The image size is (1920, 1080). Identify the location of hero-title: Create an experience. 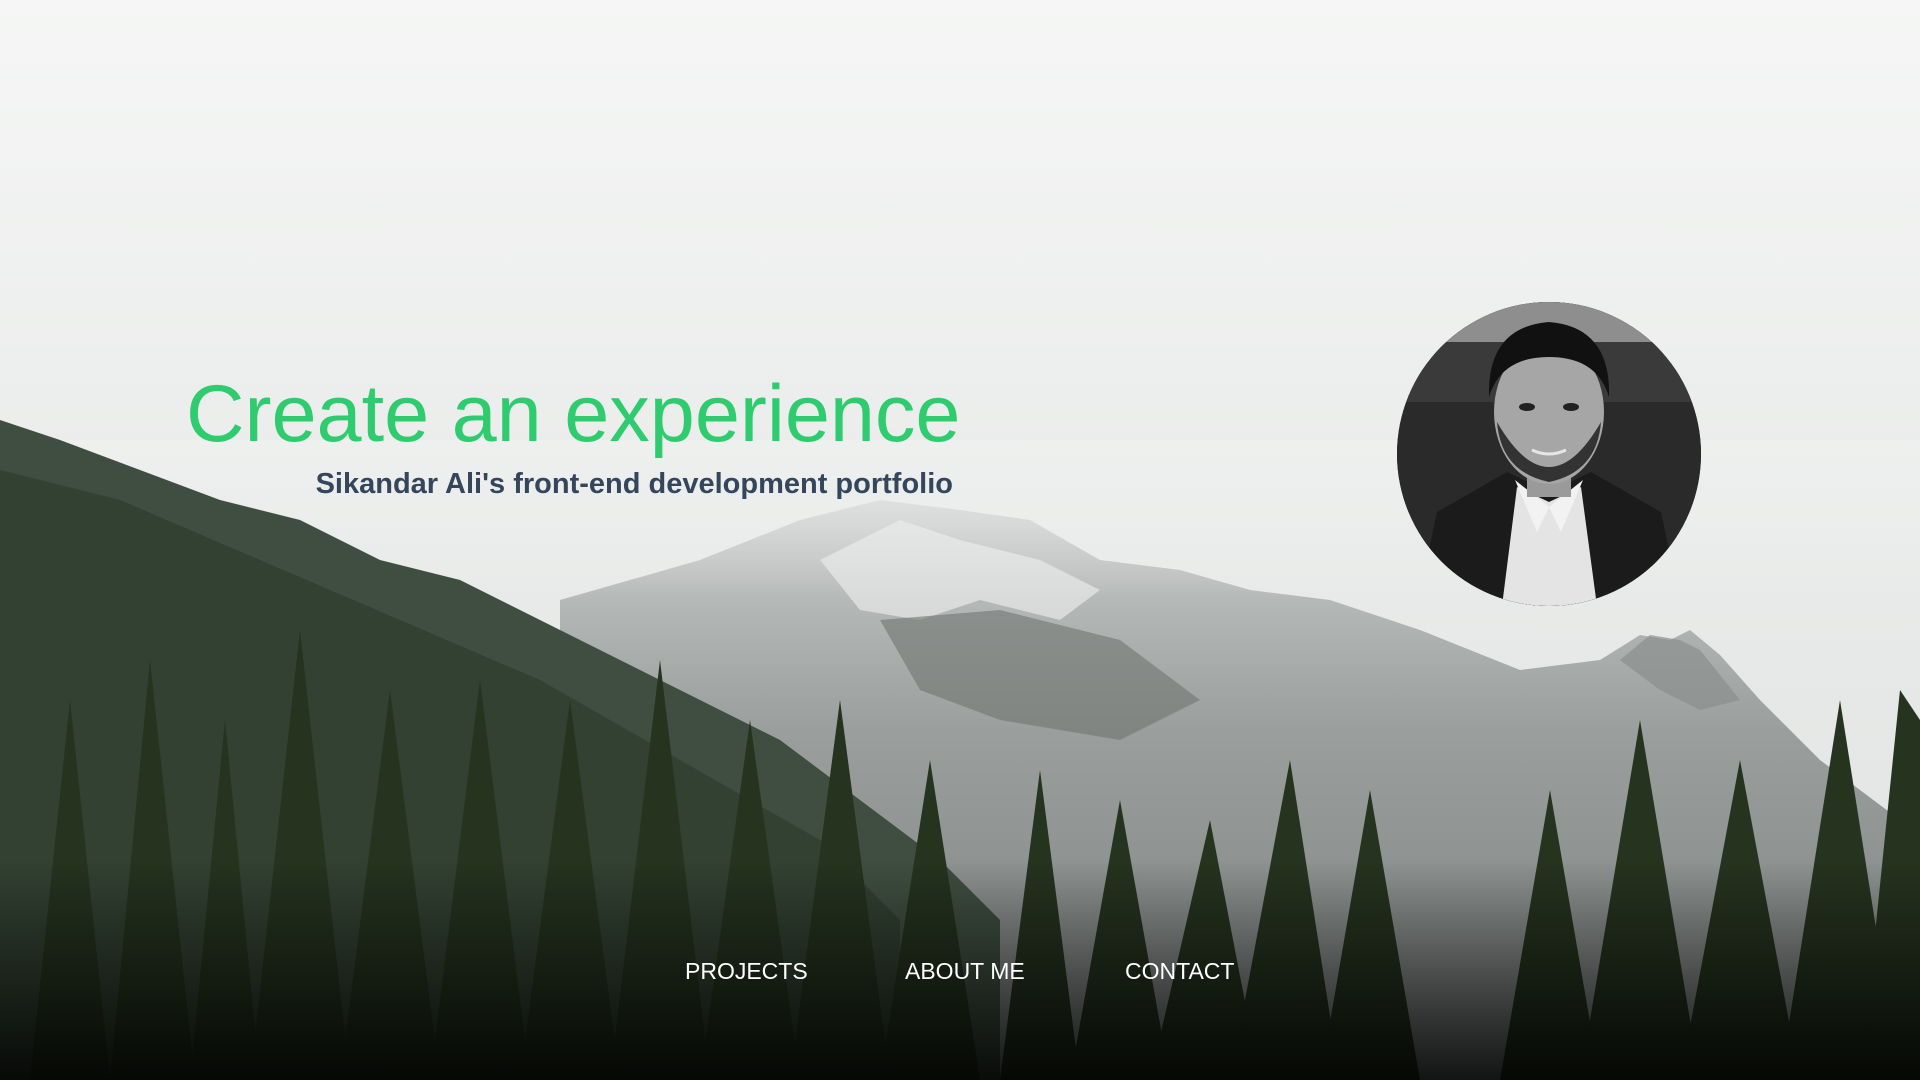
(573, 414).